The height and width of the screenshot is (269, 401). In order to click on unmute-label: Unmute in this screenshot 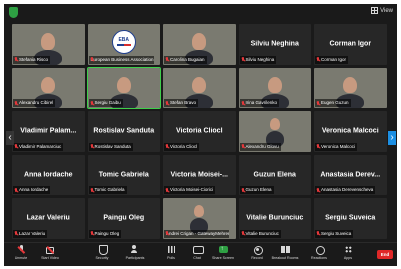, I will do `click(21, 258)`.